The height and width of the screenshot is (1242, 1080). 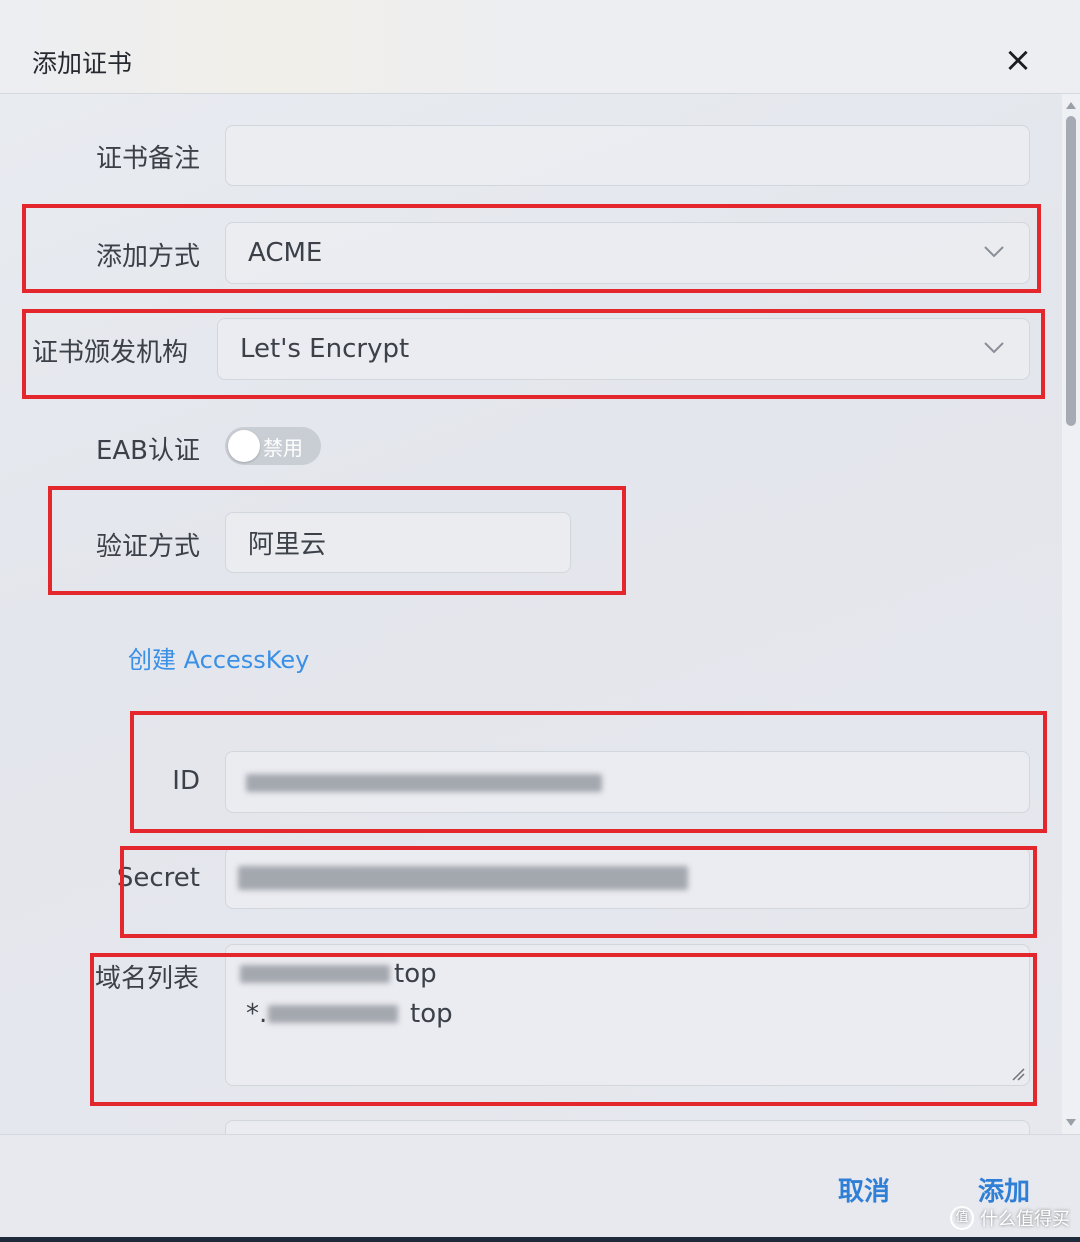 What do you see at coordinates (257, 1014) in the screenshot?
I see `domain-line-2-prefix: *.` at bounding box center [257, 1014].